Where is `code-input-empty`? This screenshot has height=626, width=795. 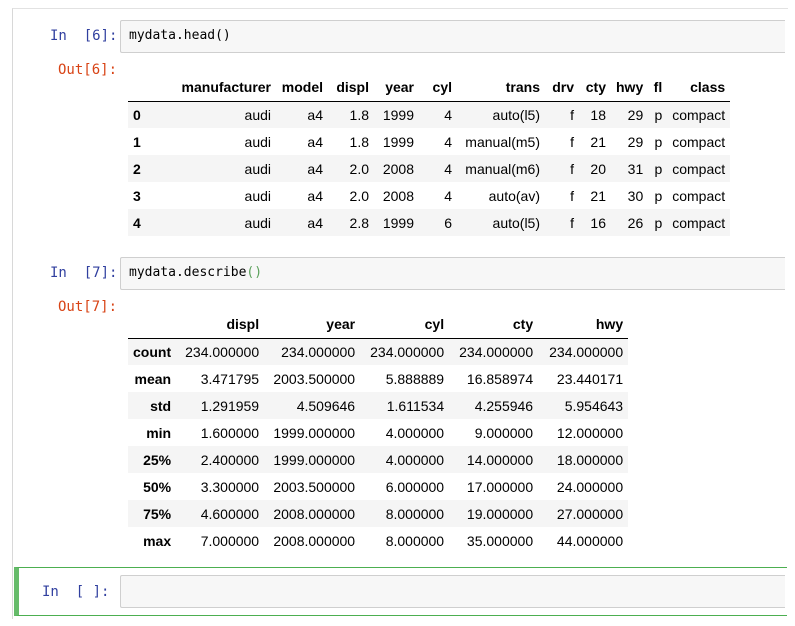
code-input-empty is located at coordinates (452, 591).